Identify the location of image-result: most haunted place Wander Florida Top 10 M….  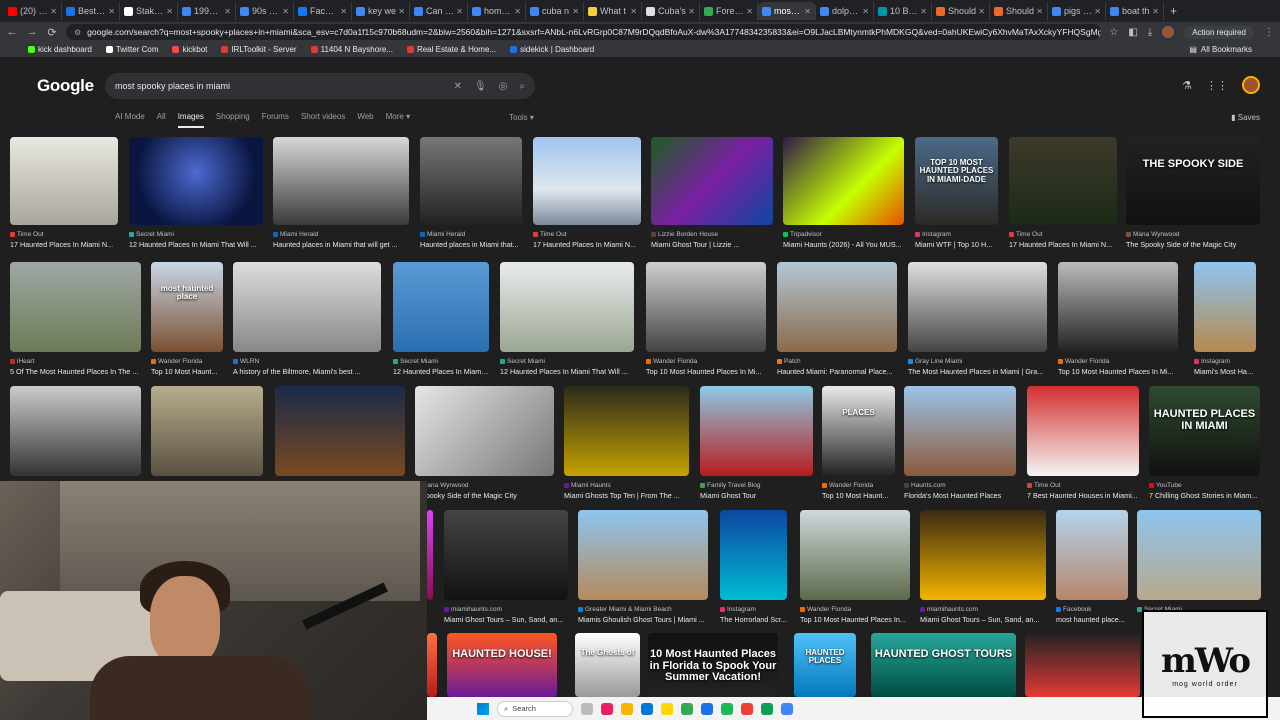
(187, 320).